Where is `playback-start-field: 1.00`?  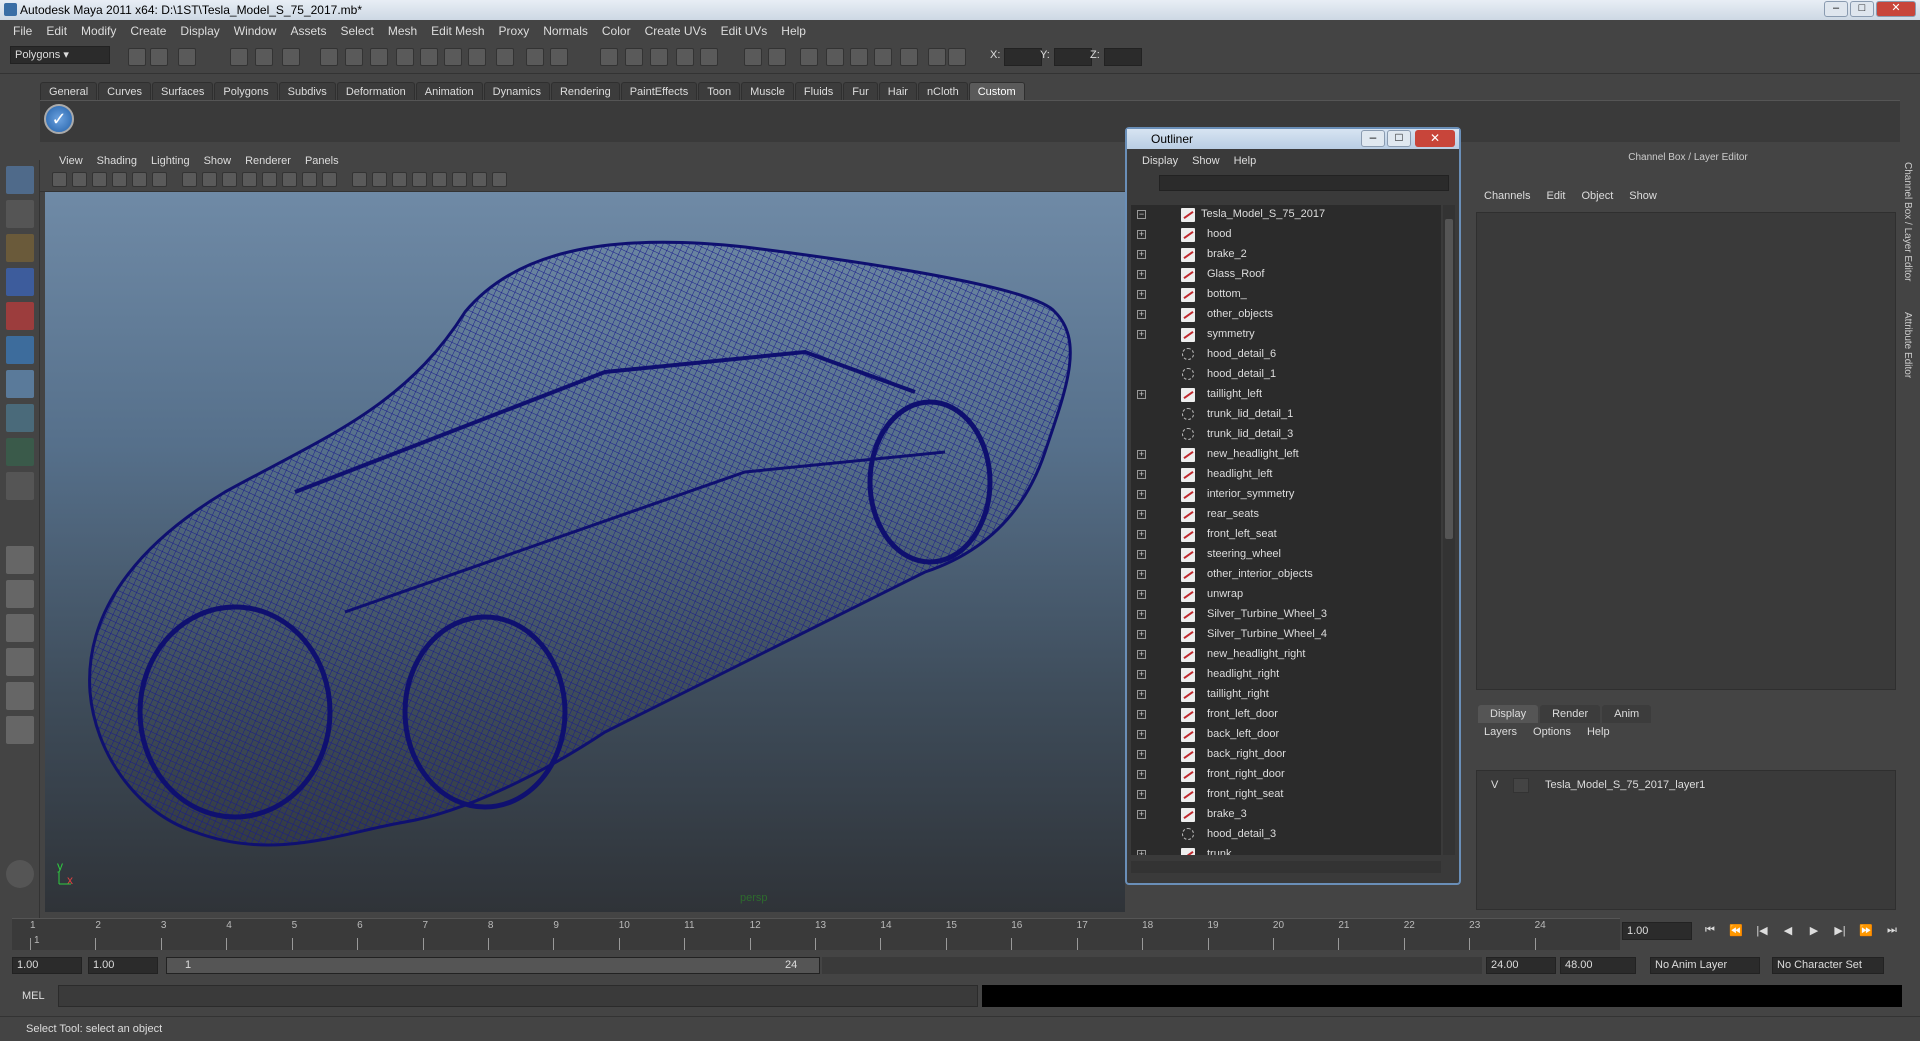
playback-start-field: 1.00 is located at coordinates (123, 965).